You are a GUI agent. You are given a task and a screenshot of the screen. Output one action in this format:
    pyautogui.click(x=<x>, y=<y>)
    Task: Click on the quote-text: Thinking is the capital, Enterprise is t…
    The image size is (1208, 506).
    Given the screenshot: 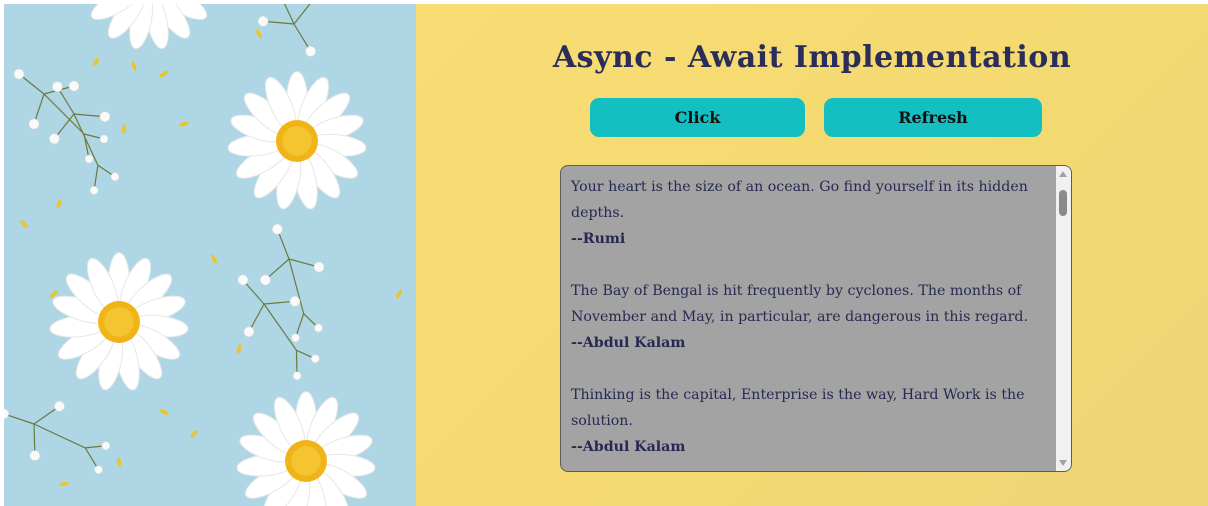 What is the action you would take?
    pyautogui.click(x=798, y=408)
    